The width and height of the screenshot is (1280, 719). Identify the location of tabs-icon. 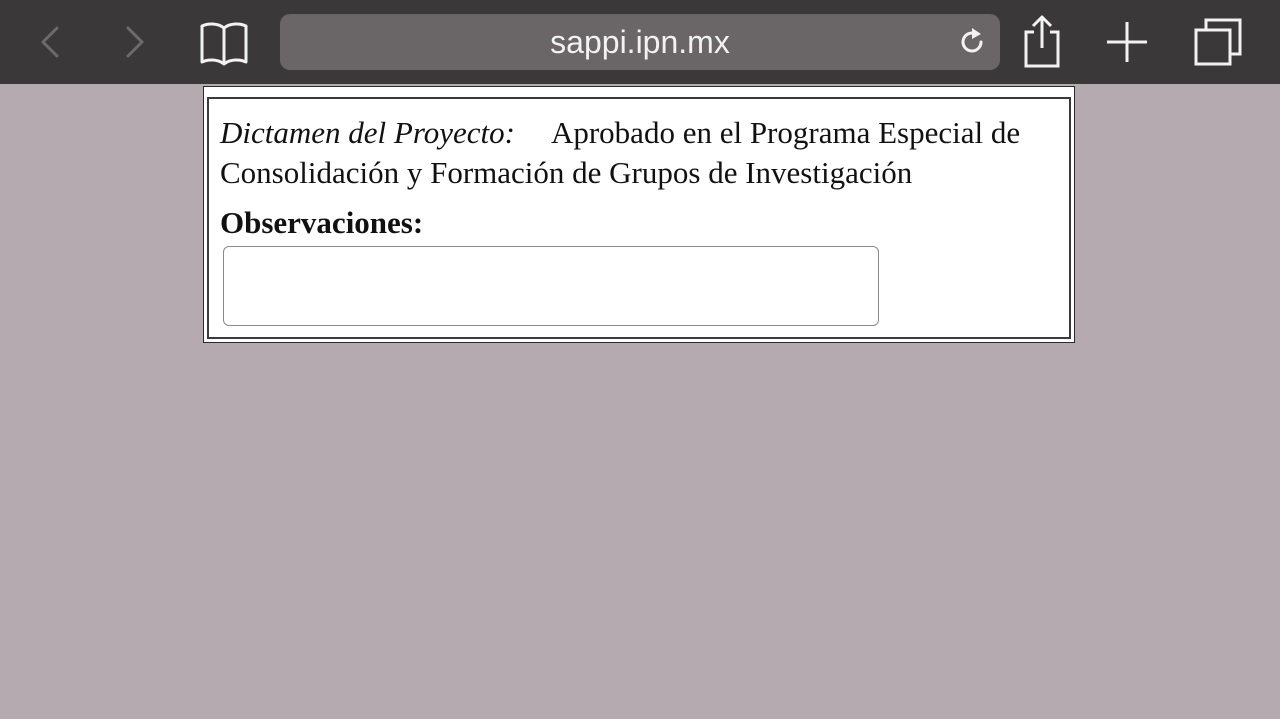
(1218, 42).